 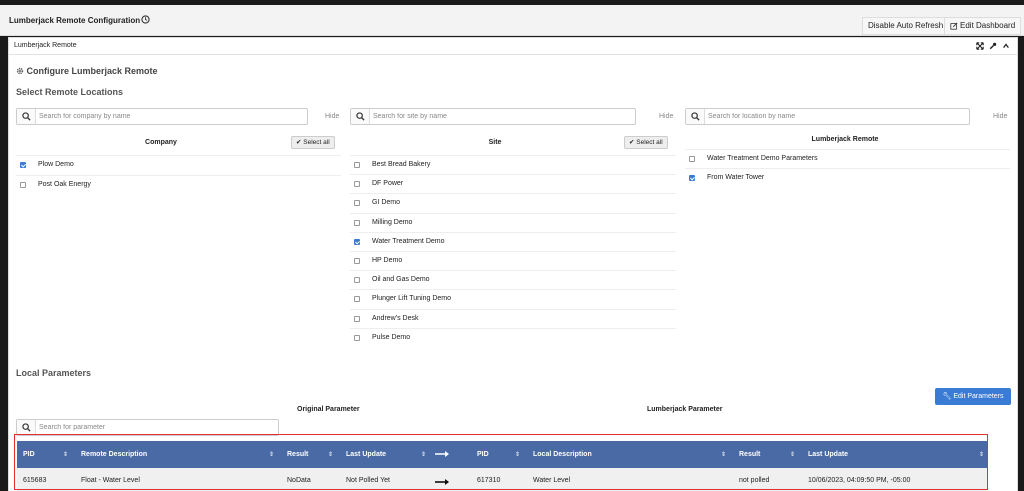 What do you see at coordinates (391, 337) in the screenshot?
I see `list-item-label: Pulse Demo` at bounding box center [391, 337].